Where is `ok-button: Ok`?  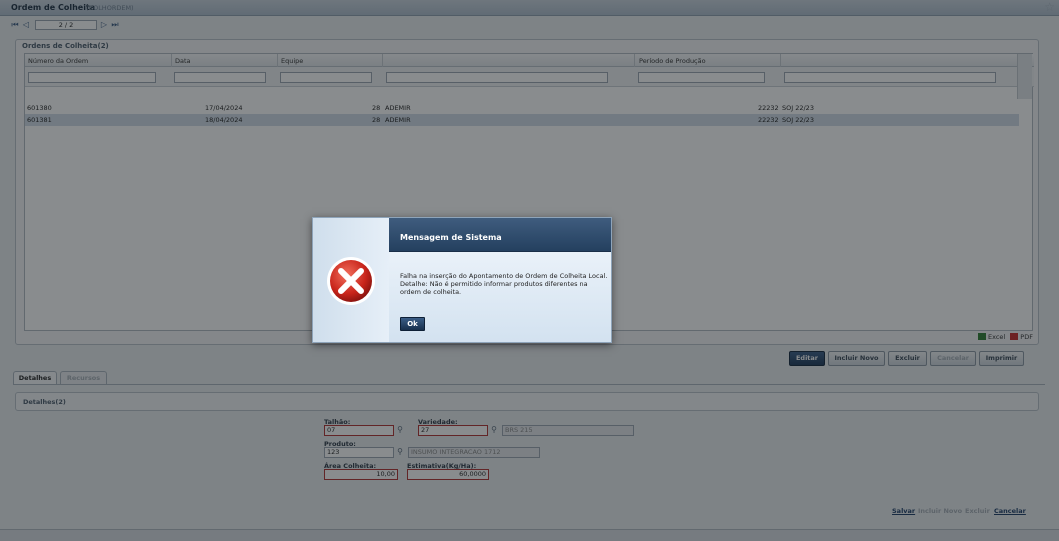 ok-button: Ok is located at coordinates (412, 324).